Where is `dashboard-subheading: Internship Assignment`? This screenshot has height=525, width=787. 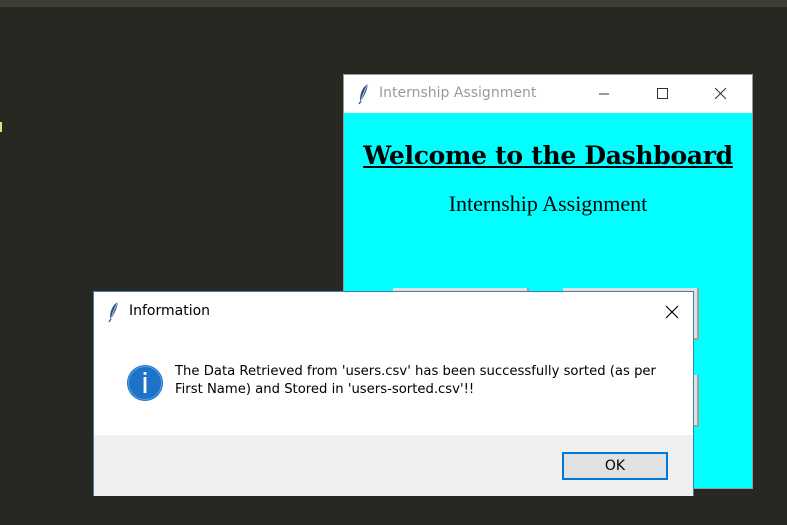 dashboard-subheading: Internship Assignment is located at coordinates (548, 203).